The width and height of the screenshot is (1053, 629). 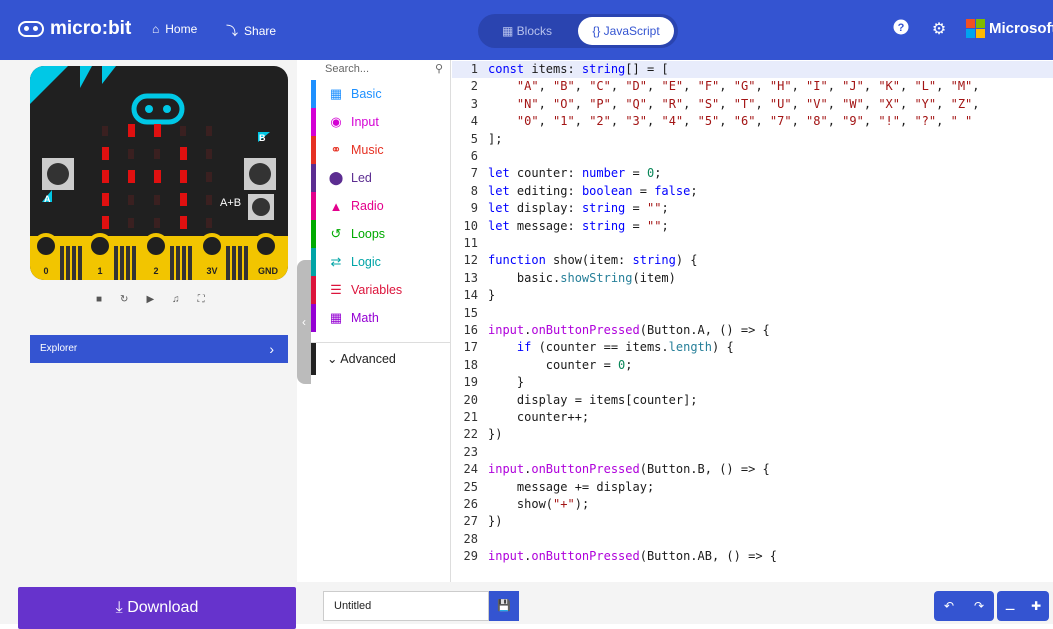 I want to click on download-button: ⤓ Download, so click(x=157, y=608).